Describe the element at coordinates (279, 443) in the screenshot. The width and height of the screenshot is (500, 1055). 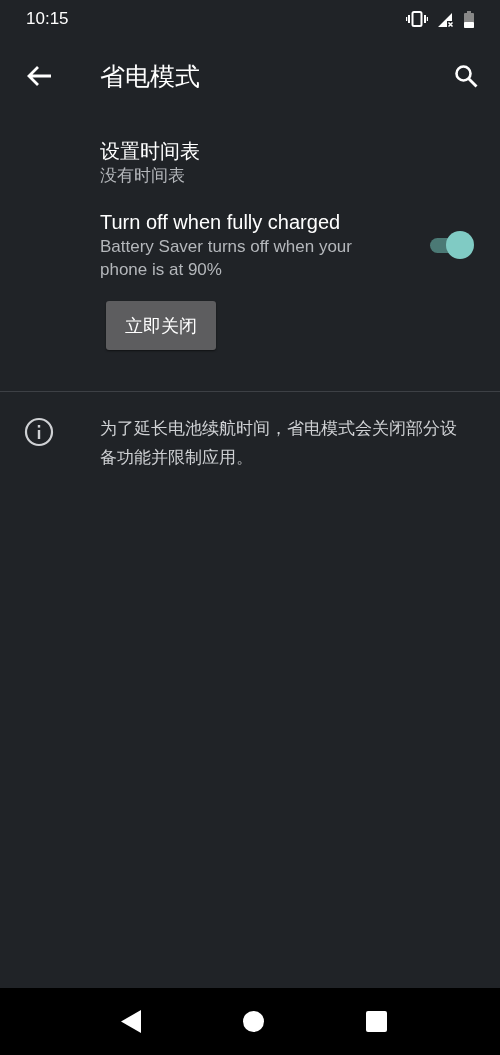
I see `info-text: 为了延长电池续航时间，省电模式会关闭部分设备功能并限制应用。` at that location.